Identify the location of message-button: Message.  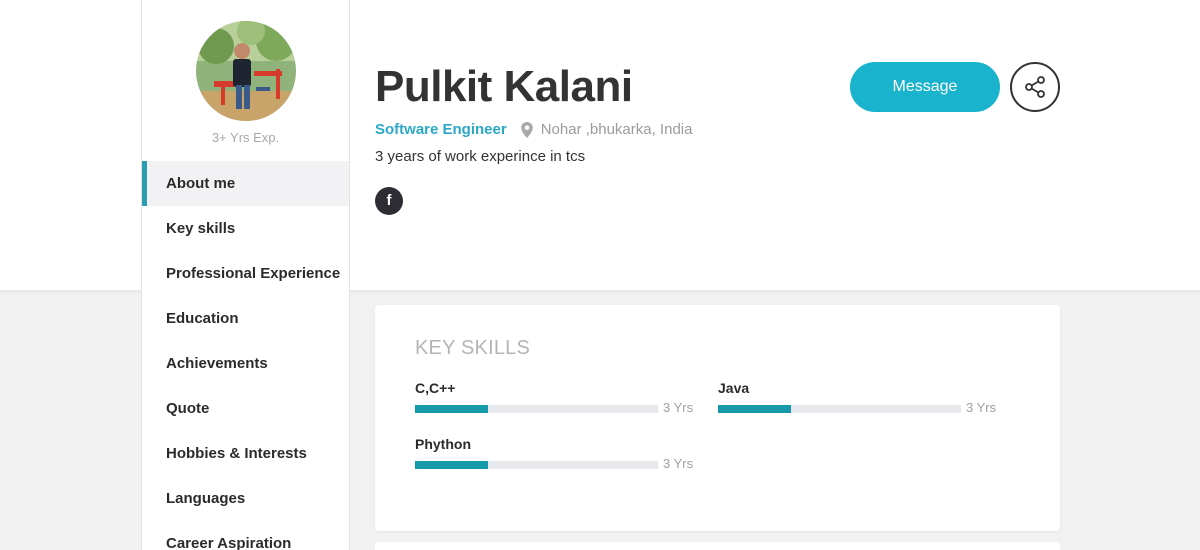
(925, 87).